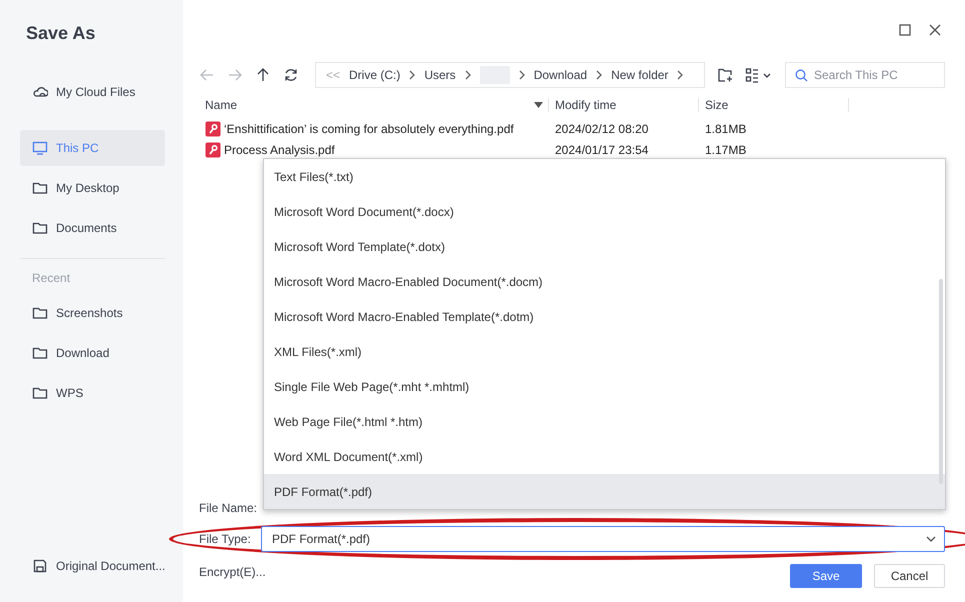 The width and height of the screenshot is (965, 602). I want to click on view-button, so click(759, 75).